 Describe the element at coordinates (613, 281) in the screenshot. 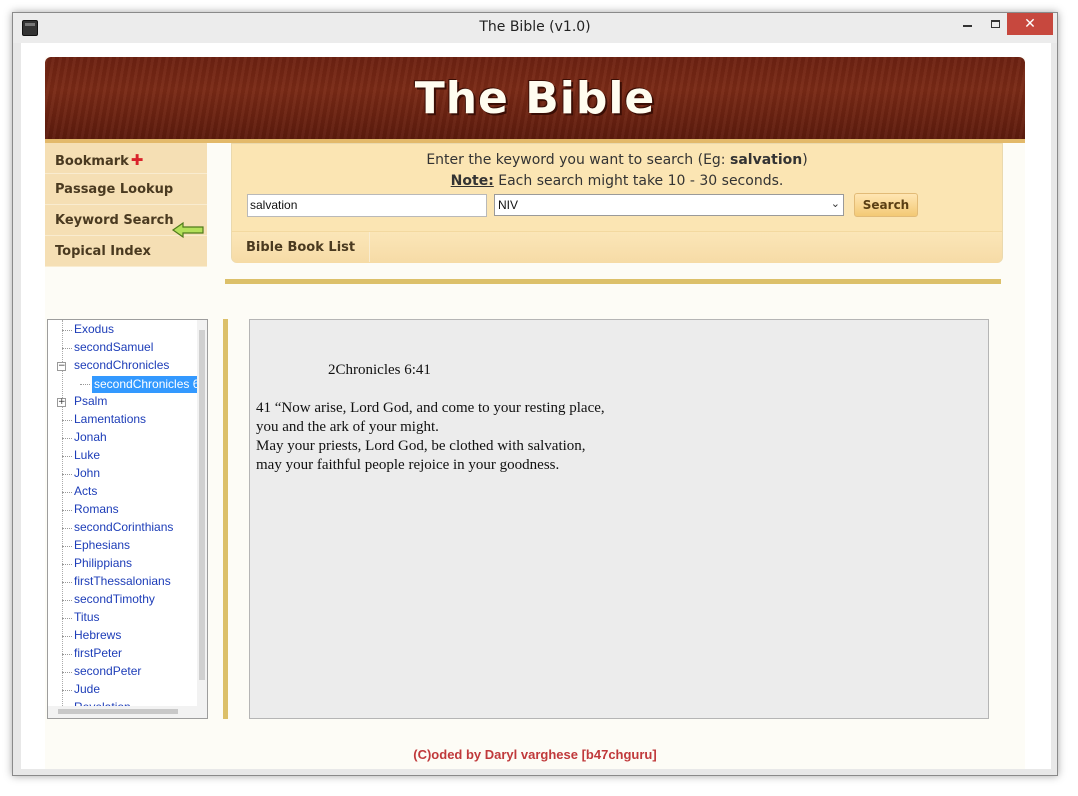

I see `divider` at that location.